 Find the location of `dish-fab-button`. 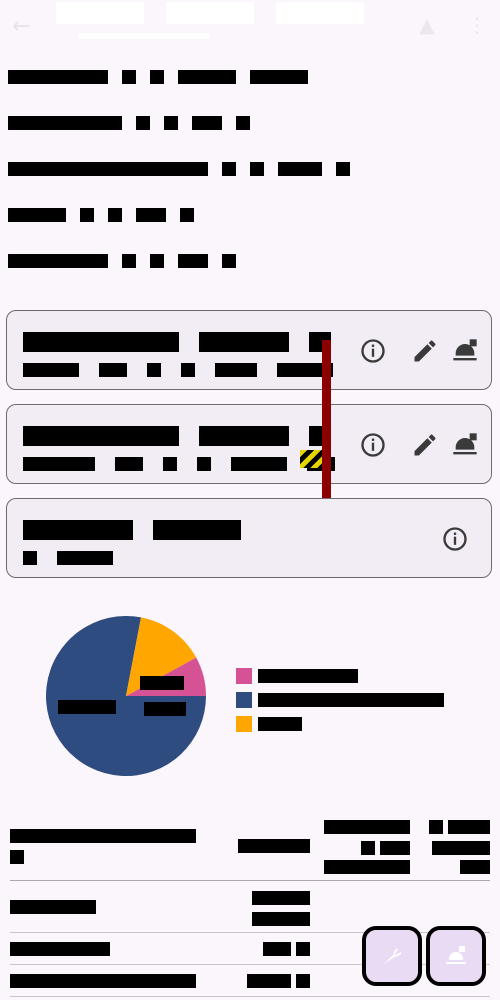

dish-fab-button is located at coordinates (456, 956).